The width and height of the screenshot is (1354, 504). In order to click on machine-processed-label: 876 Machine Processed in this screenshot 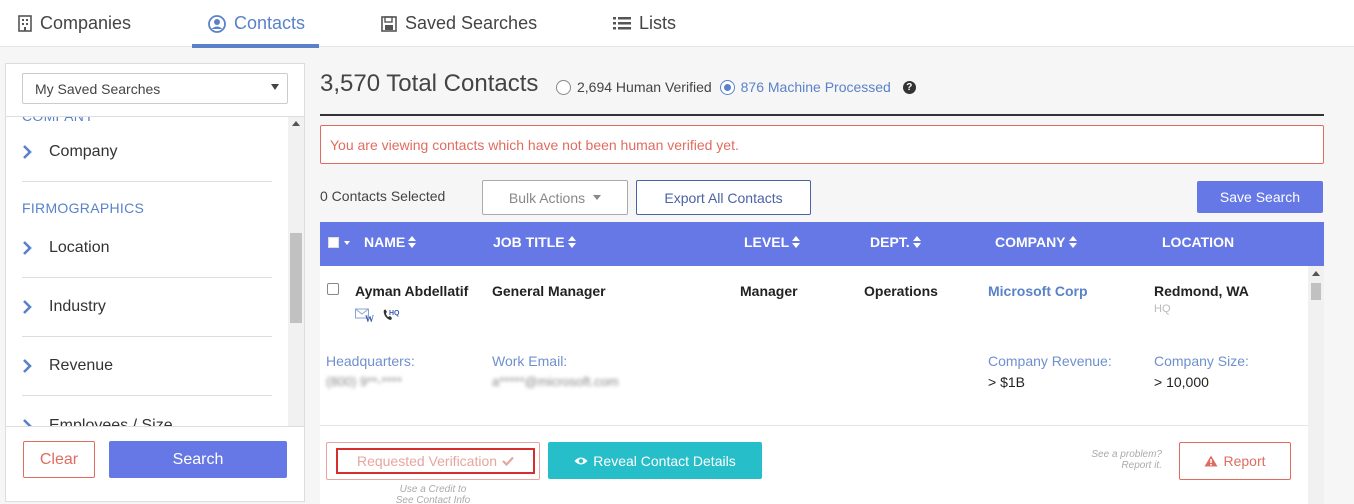, I will do `click(816, 87)`.